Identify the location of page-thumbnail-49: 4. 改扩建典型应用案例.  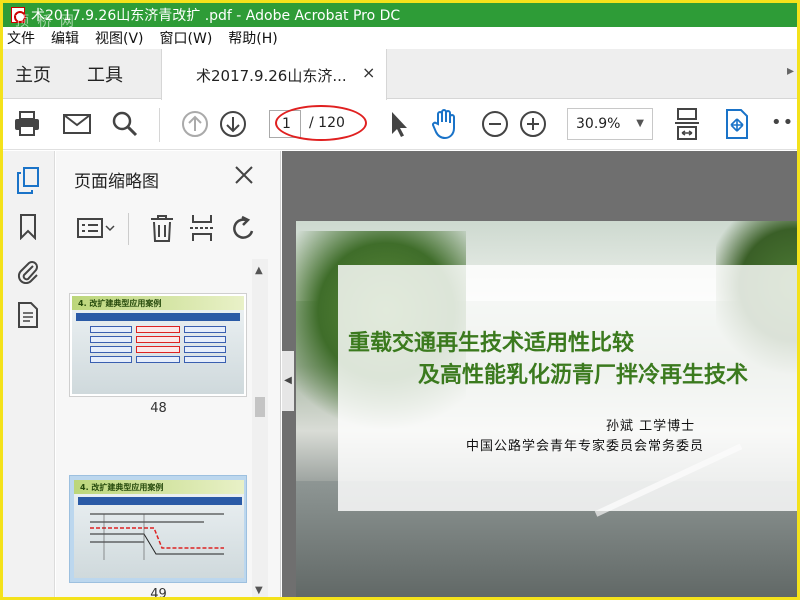
(158, 529).